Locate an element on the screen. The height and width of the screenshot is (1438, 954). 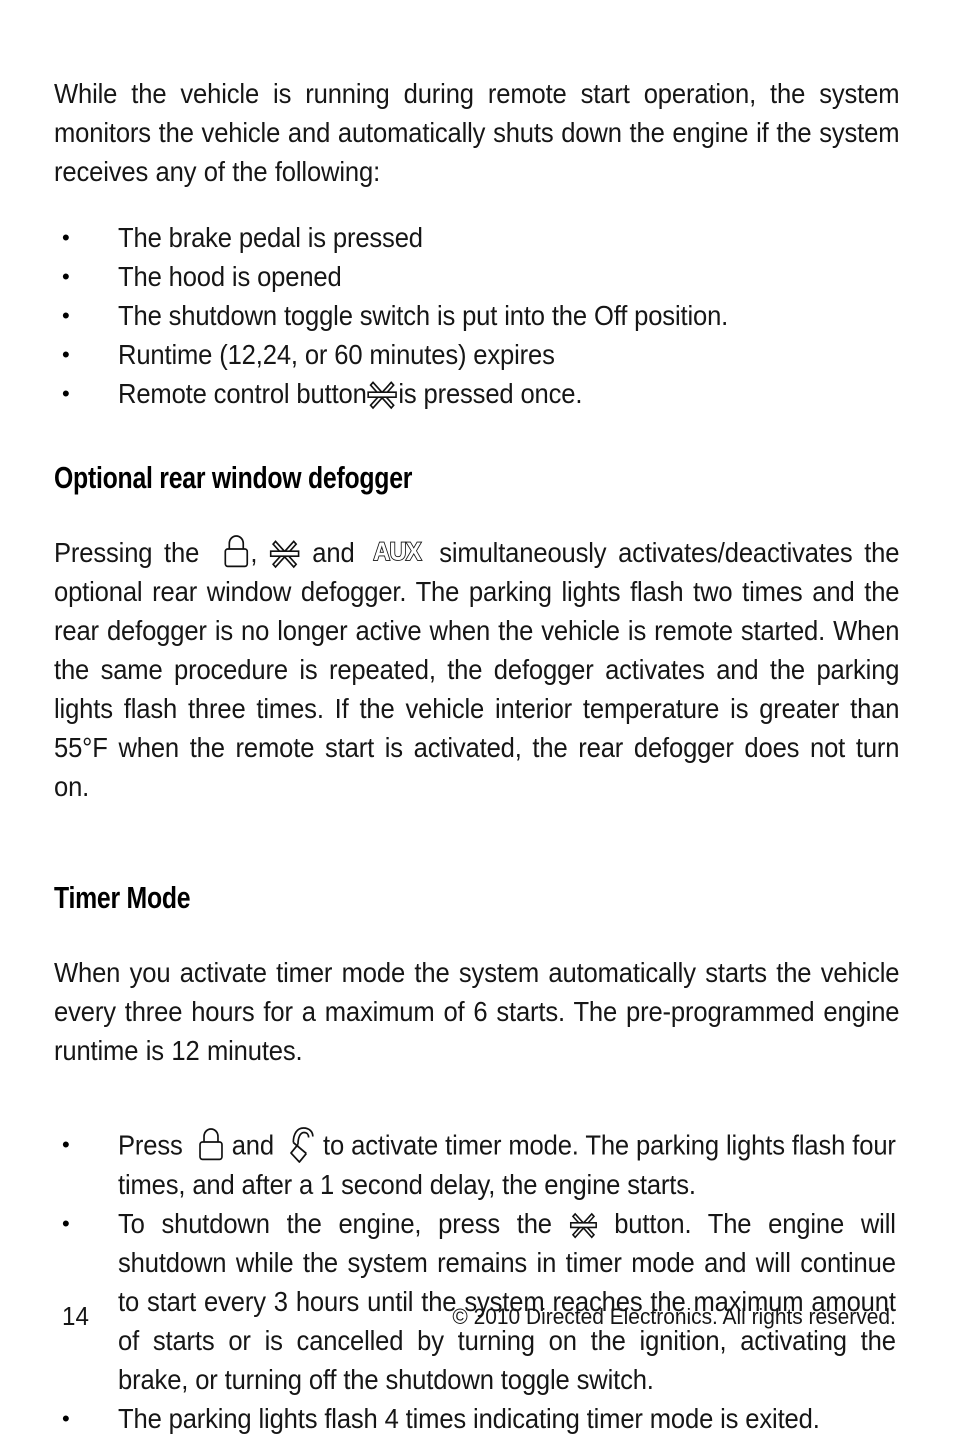
list-item-label: Remote control button is pressed once. is located at coordinates (507, 393).